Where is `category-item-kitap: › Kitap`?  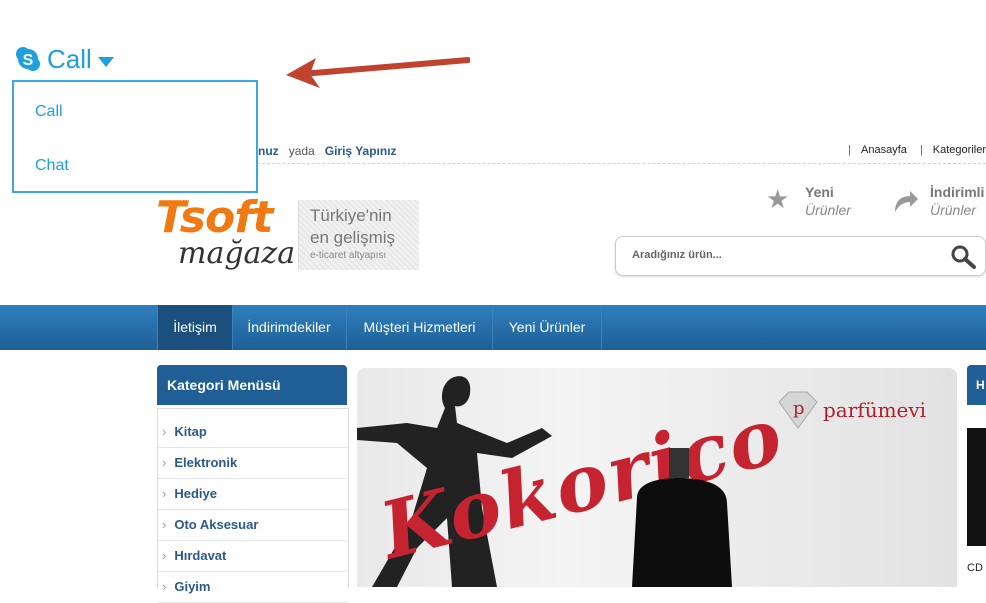
category-item-kitap: › Kitap is located at coordinates (253, 432).